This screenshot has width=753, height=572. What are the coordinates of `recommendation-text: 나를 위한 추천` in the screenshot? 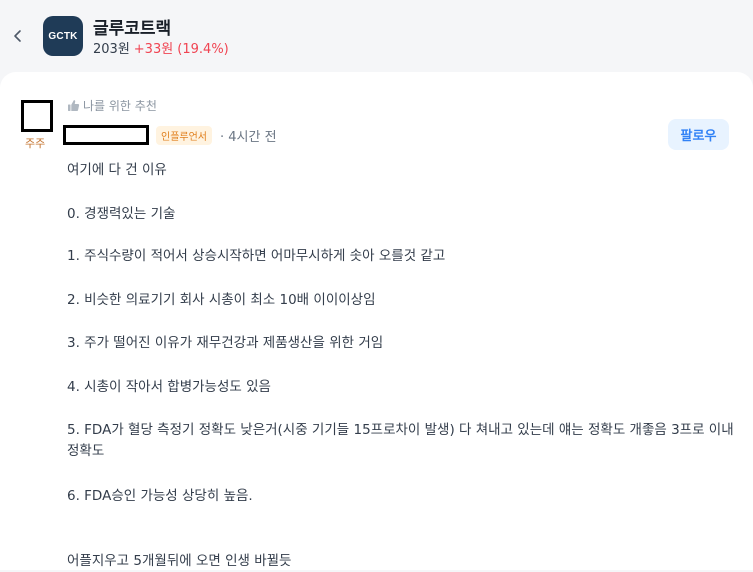 It's located at (120, 106).